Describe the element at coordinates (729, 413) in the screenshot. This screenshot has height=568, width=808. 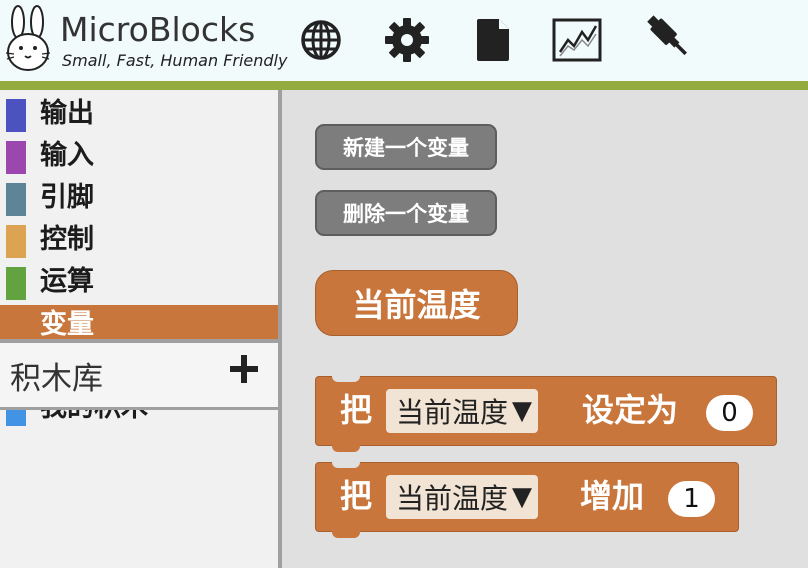
I see `set-value-input: 0` at that location.